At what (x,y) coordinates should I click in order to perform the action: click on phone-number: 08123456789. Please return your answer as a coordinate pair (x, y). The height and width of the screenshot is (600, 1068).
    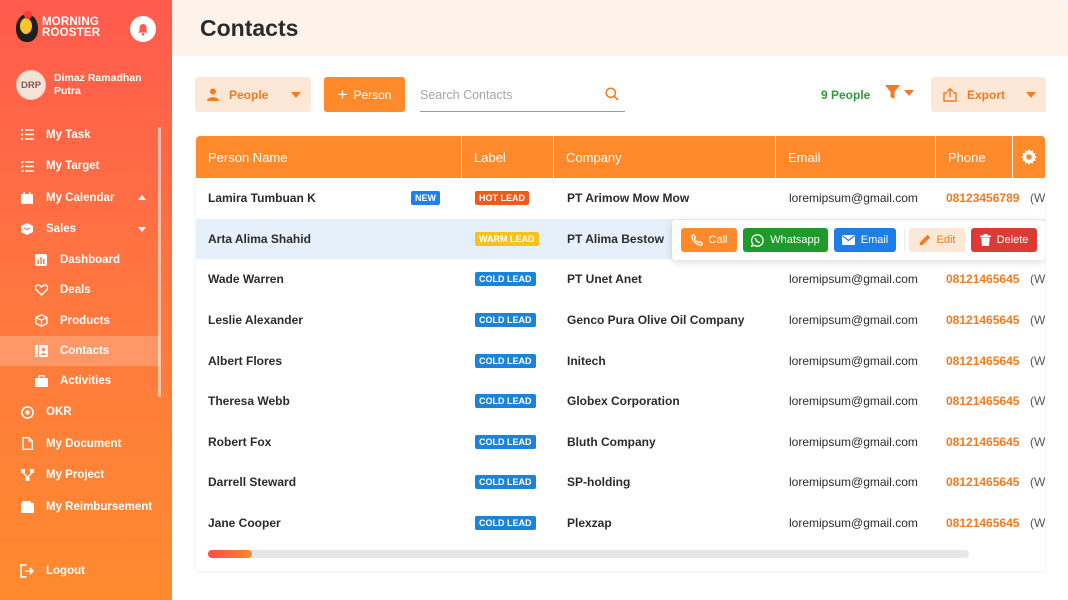
    Looking at the image, I should click on (982, 198).